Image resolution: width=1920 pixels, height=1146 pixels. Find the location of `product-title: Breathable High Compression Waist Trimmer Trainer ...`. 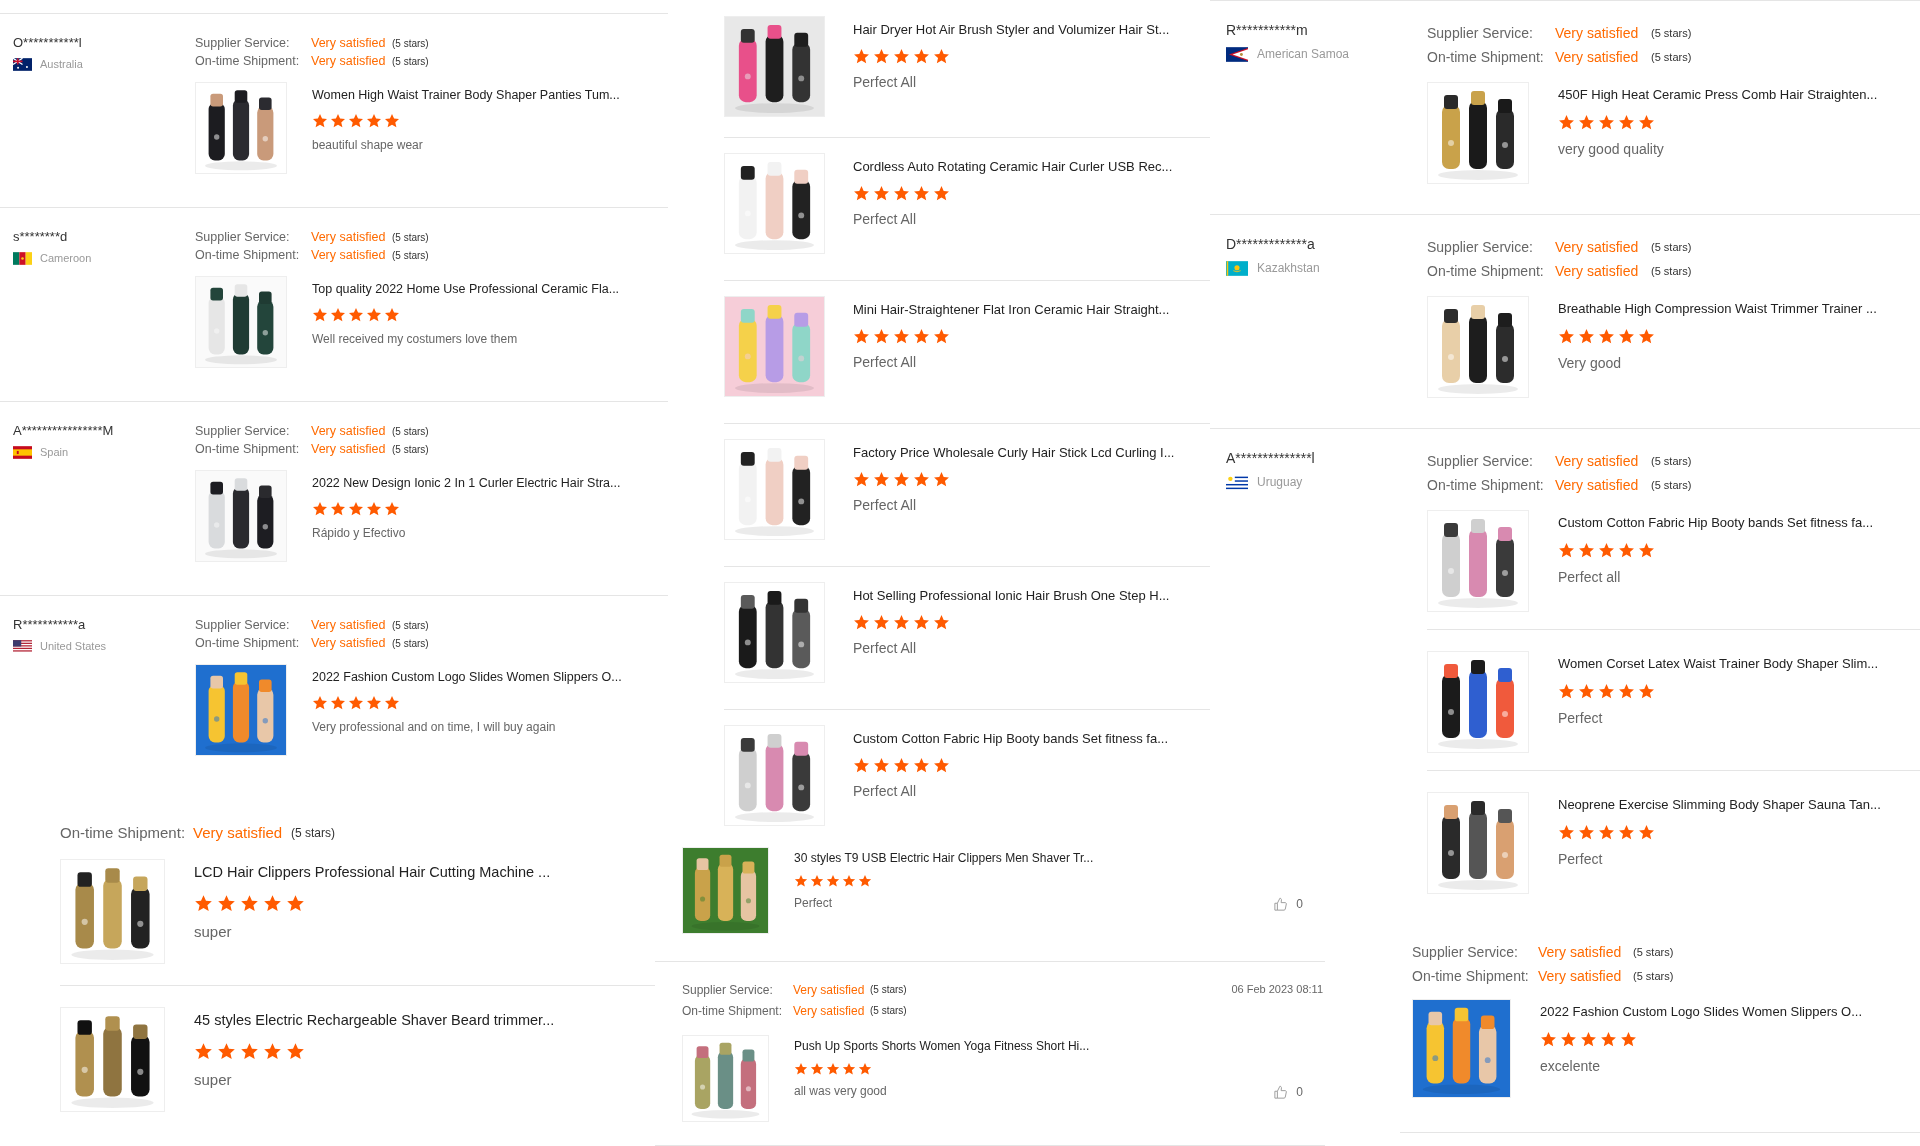

product-title: Breathable High Compression Waist Trimmer Trainer ... is located at coordinates (1718, 309).